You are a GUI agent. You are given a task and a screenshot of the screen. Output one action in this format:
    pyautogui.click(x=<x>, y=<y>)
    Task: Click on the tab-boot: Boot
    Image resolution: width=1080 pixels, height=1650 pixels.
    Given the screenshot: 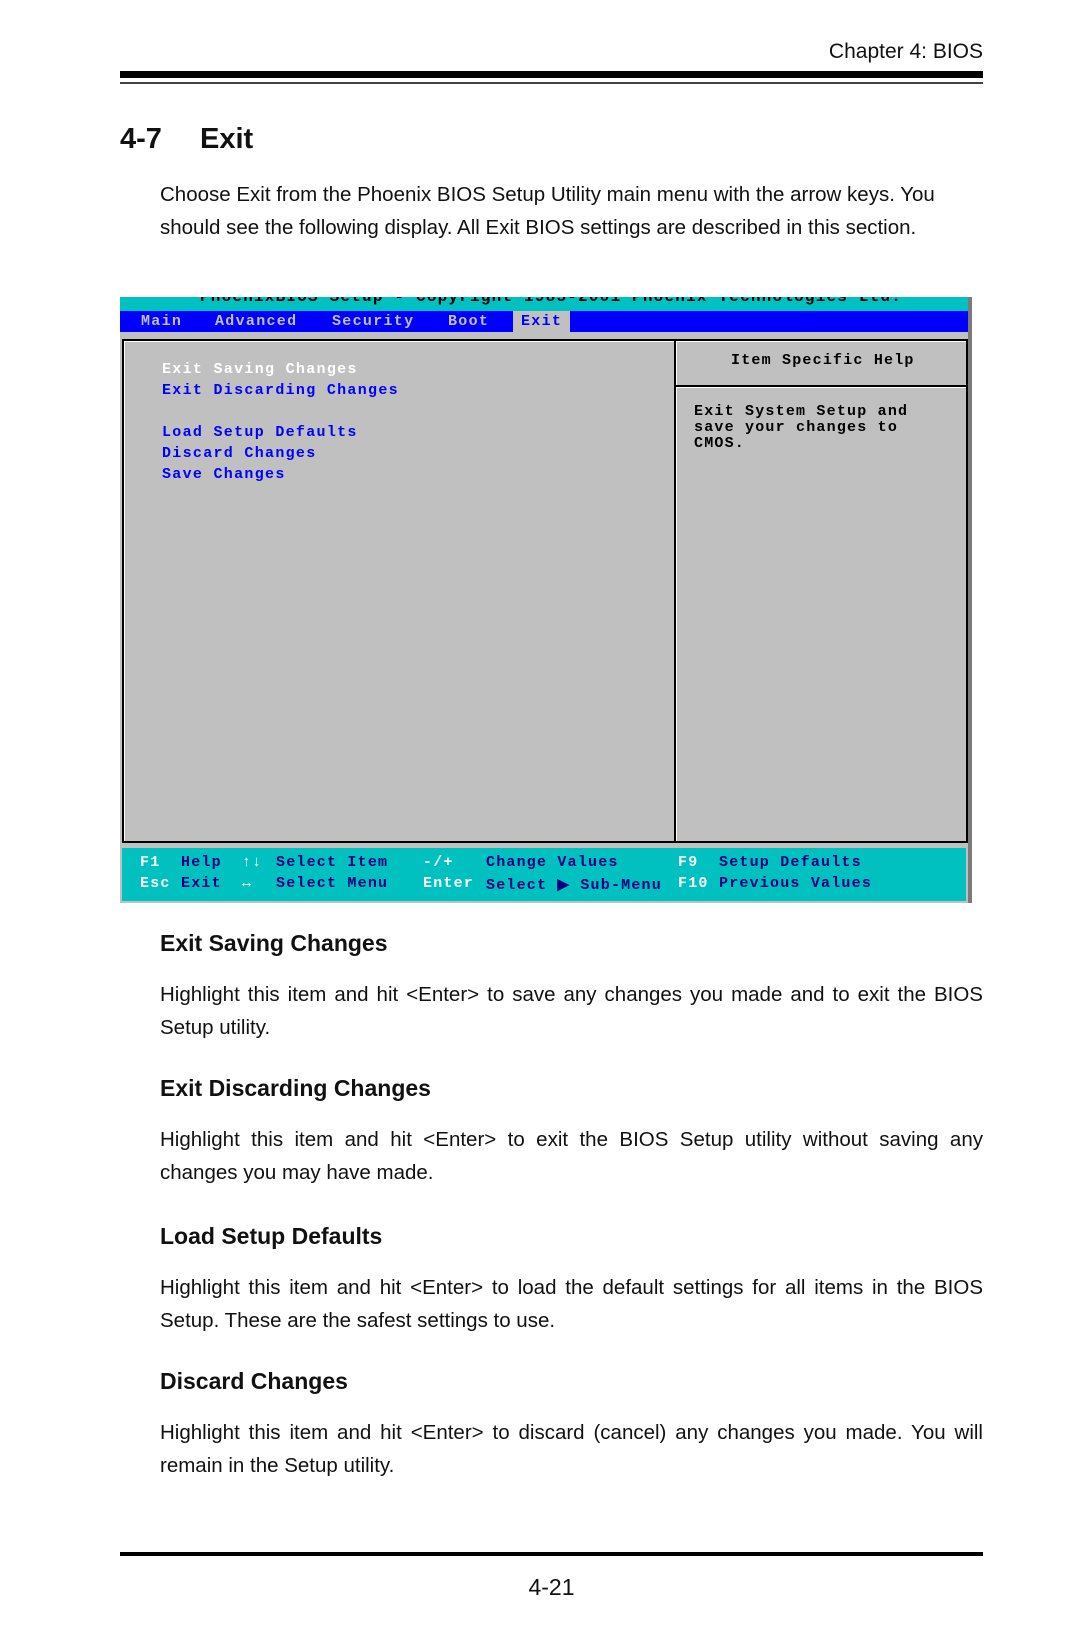 What is the action you would take?
    pyautogui.click(x=468, y=321)
    